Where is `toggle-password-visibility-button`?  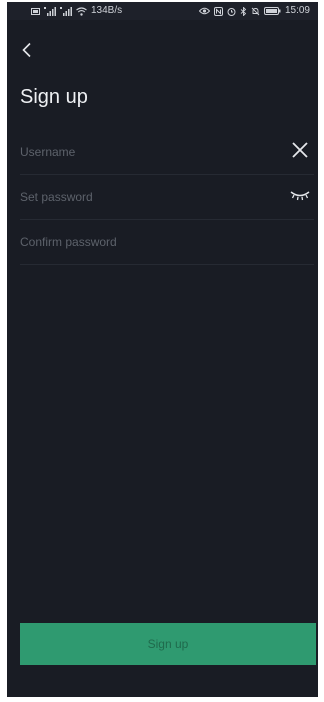 toggle-password-visibility-button is located at coordinates (300, 197).